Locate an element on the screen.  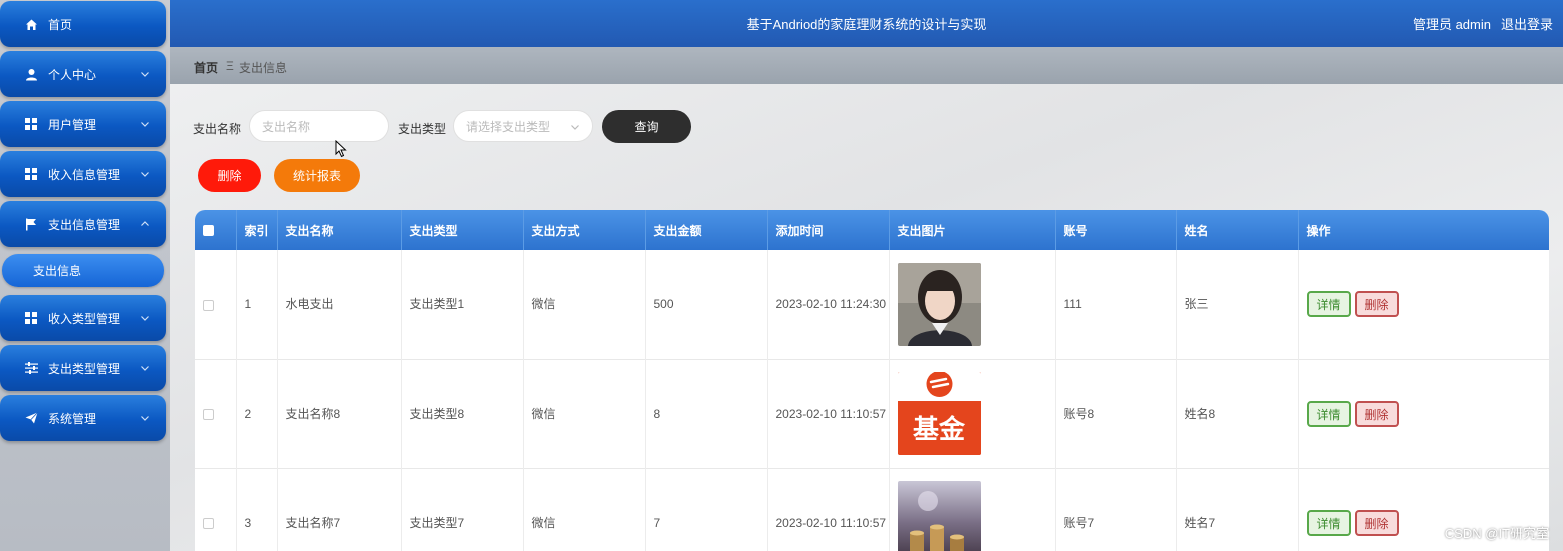
column-header: 添加时间 is located at coordinates (828, 230).